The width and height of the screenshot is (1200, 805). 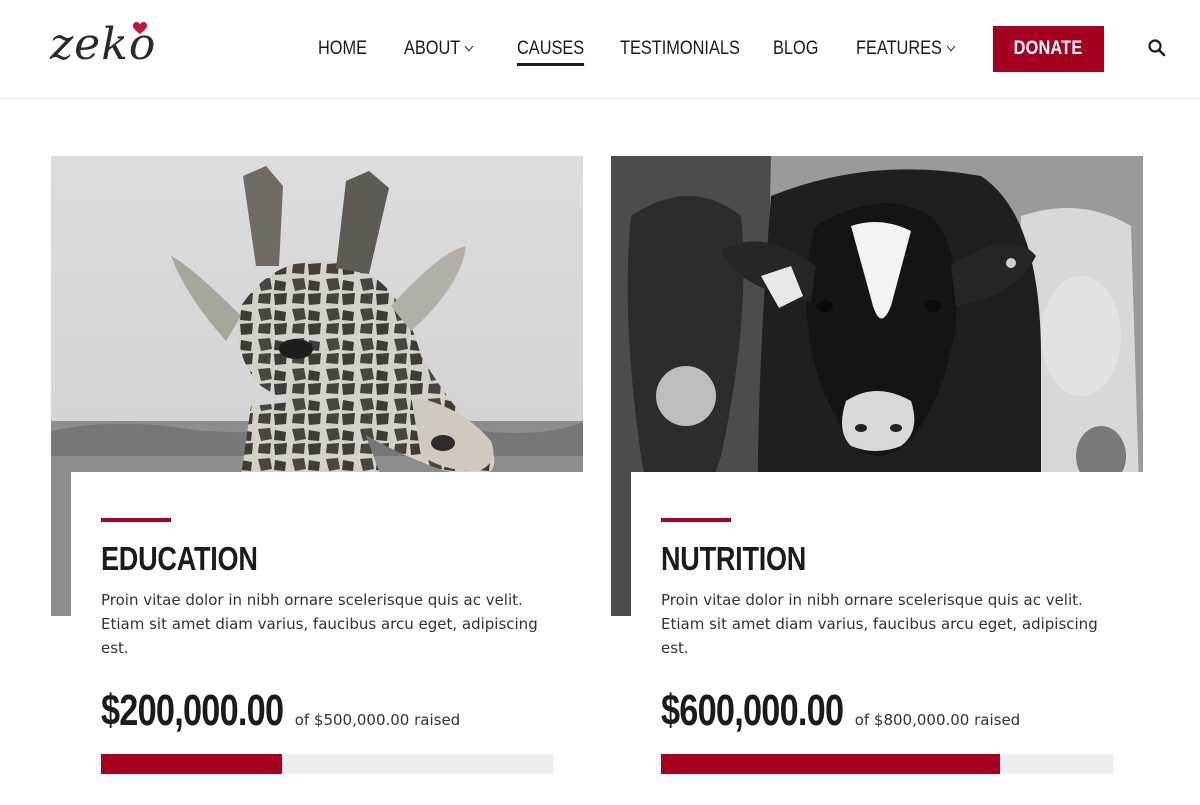 I want to click on nav-label: Testimonials, so click(x=680, y=48).